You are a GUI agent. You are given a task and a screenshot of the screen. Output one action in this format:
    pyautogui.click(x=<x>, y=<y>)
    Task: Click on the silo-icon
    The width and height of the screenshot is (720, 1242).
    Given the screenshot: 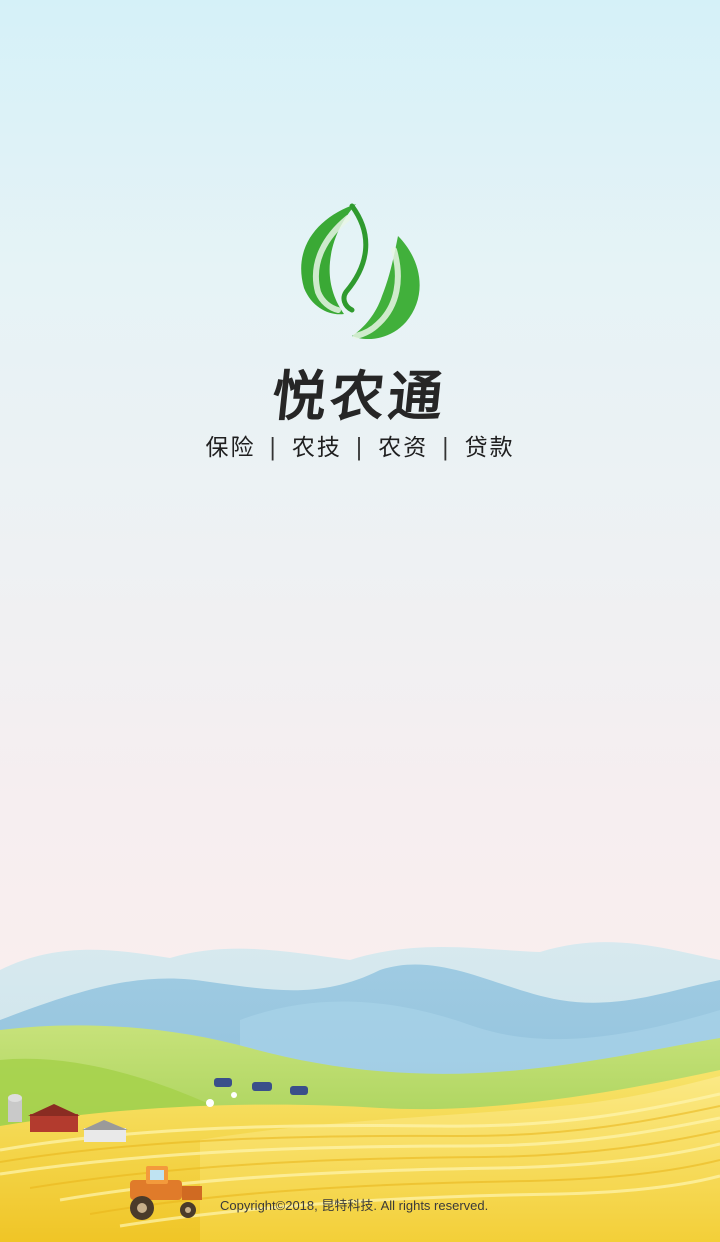 What is the action you would take?
    pyautogui.click(x=15, y=1108)
    